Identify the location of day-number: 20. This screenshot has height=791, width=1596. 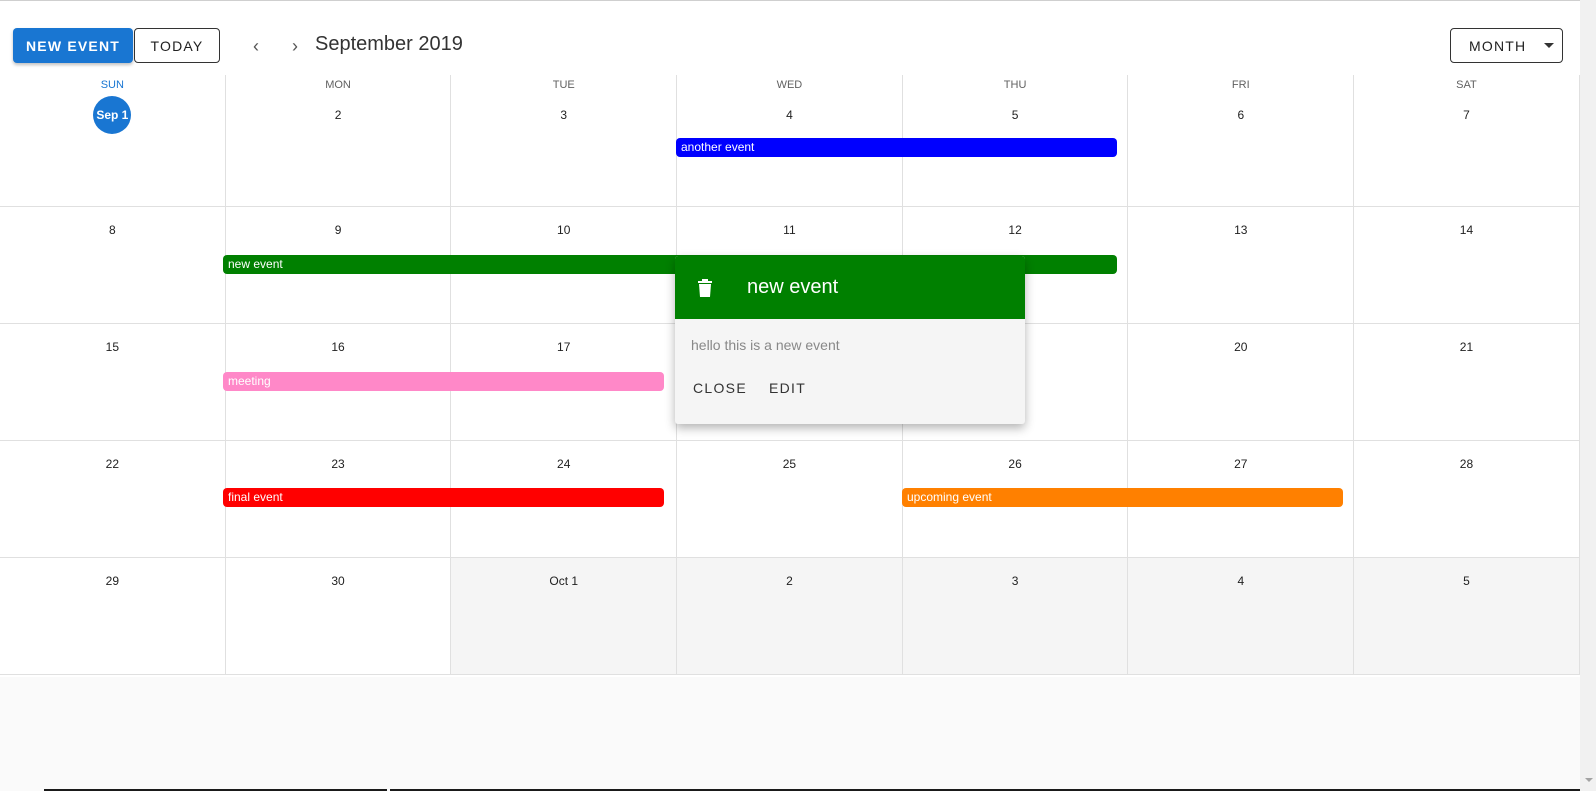
(1241, 347).